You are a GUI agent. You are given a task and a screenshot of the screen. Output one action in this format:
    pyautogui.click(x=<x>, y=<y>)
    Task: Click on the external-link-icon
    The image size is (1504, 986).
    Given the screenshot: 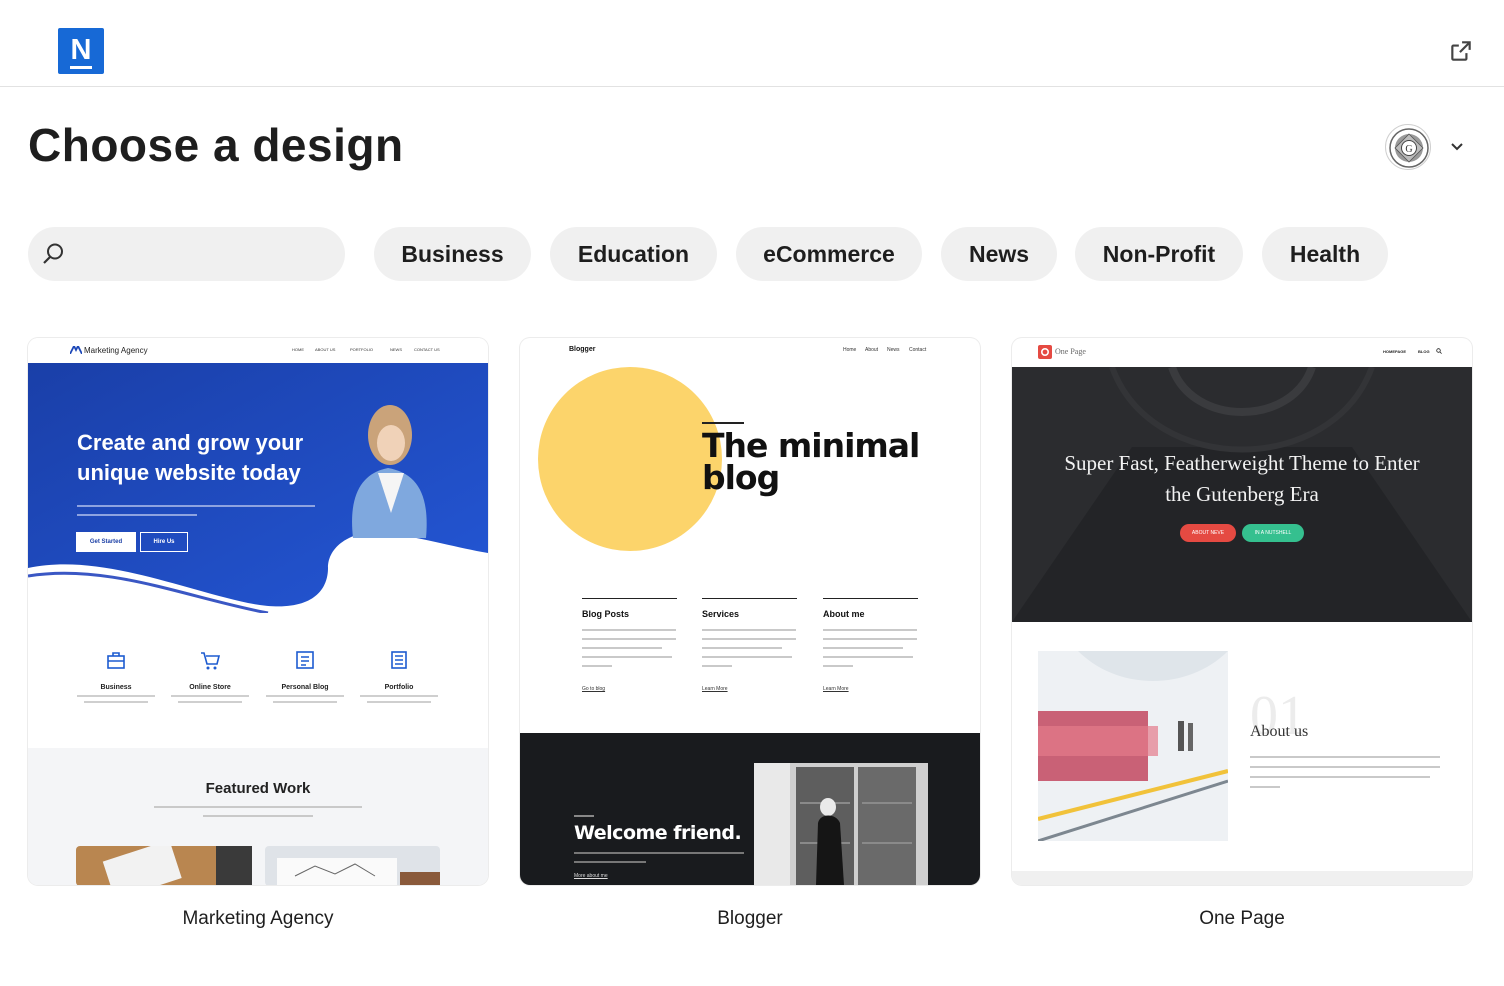 What is the action you would take?
    pyautogui.click(x=1461, y=51)
    